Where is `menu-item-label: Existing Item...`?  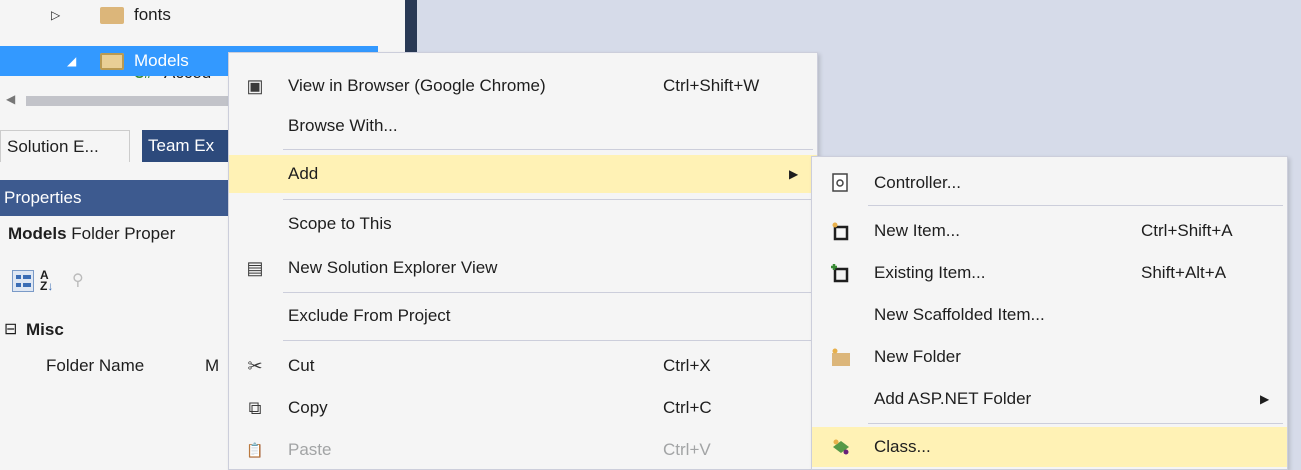 menu-item-label: Existing Item... is located at coordinates (930, 272).